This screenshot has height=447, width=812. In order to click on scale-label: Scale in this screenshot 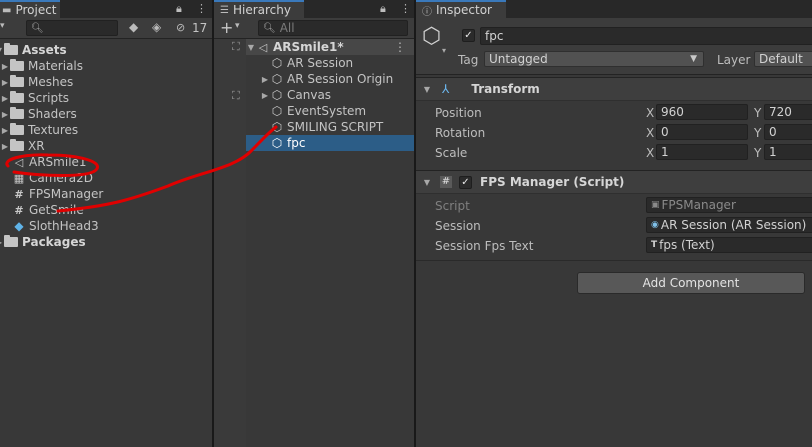, I will do `click(451, 153)`.